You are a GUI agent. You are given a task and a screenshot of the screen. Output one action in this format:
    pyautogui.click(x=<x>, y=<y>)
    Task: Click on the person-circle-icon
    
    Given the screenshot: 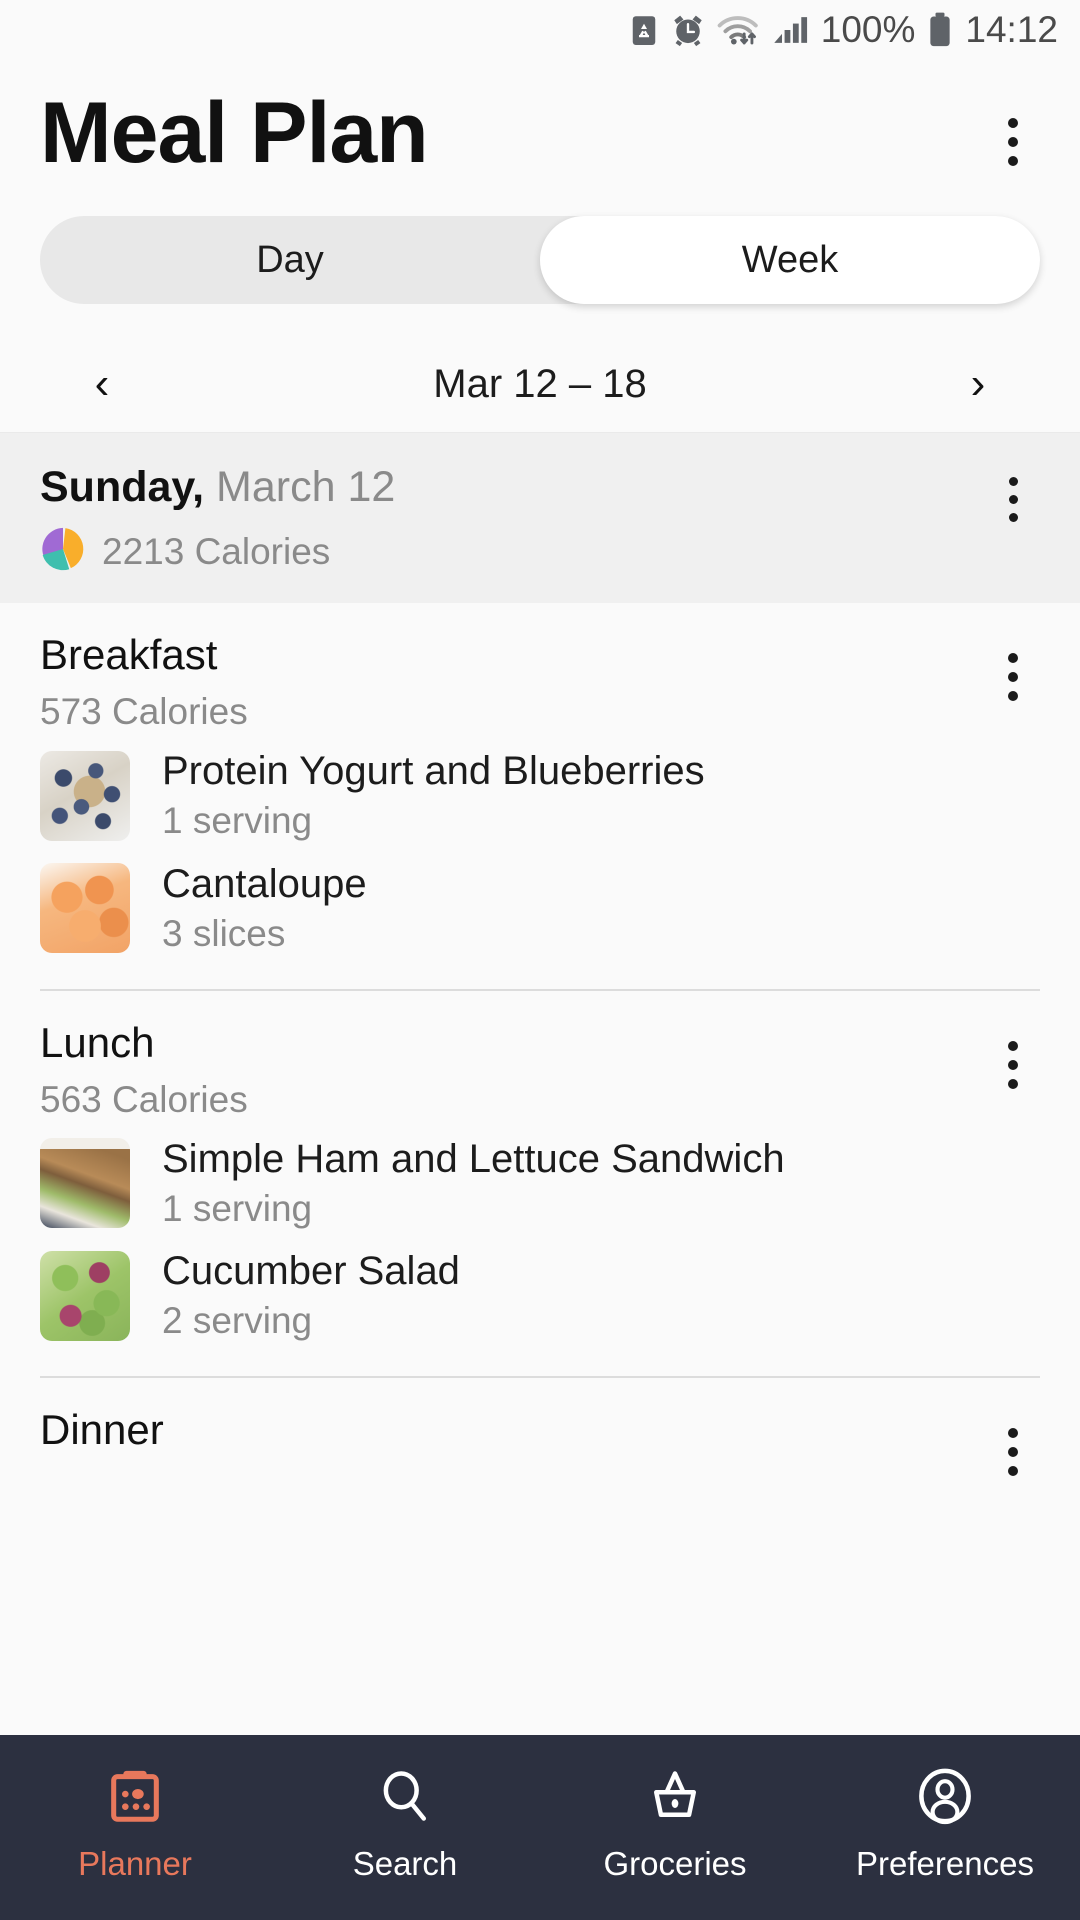 What is the action you would take?
    pyautogui.click(x=945, y=1796)
    